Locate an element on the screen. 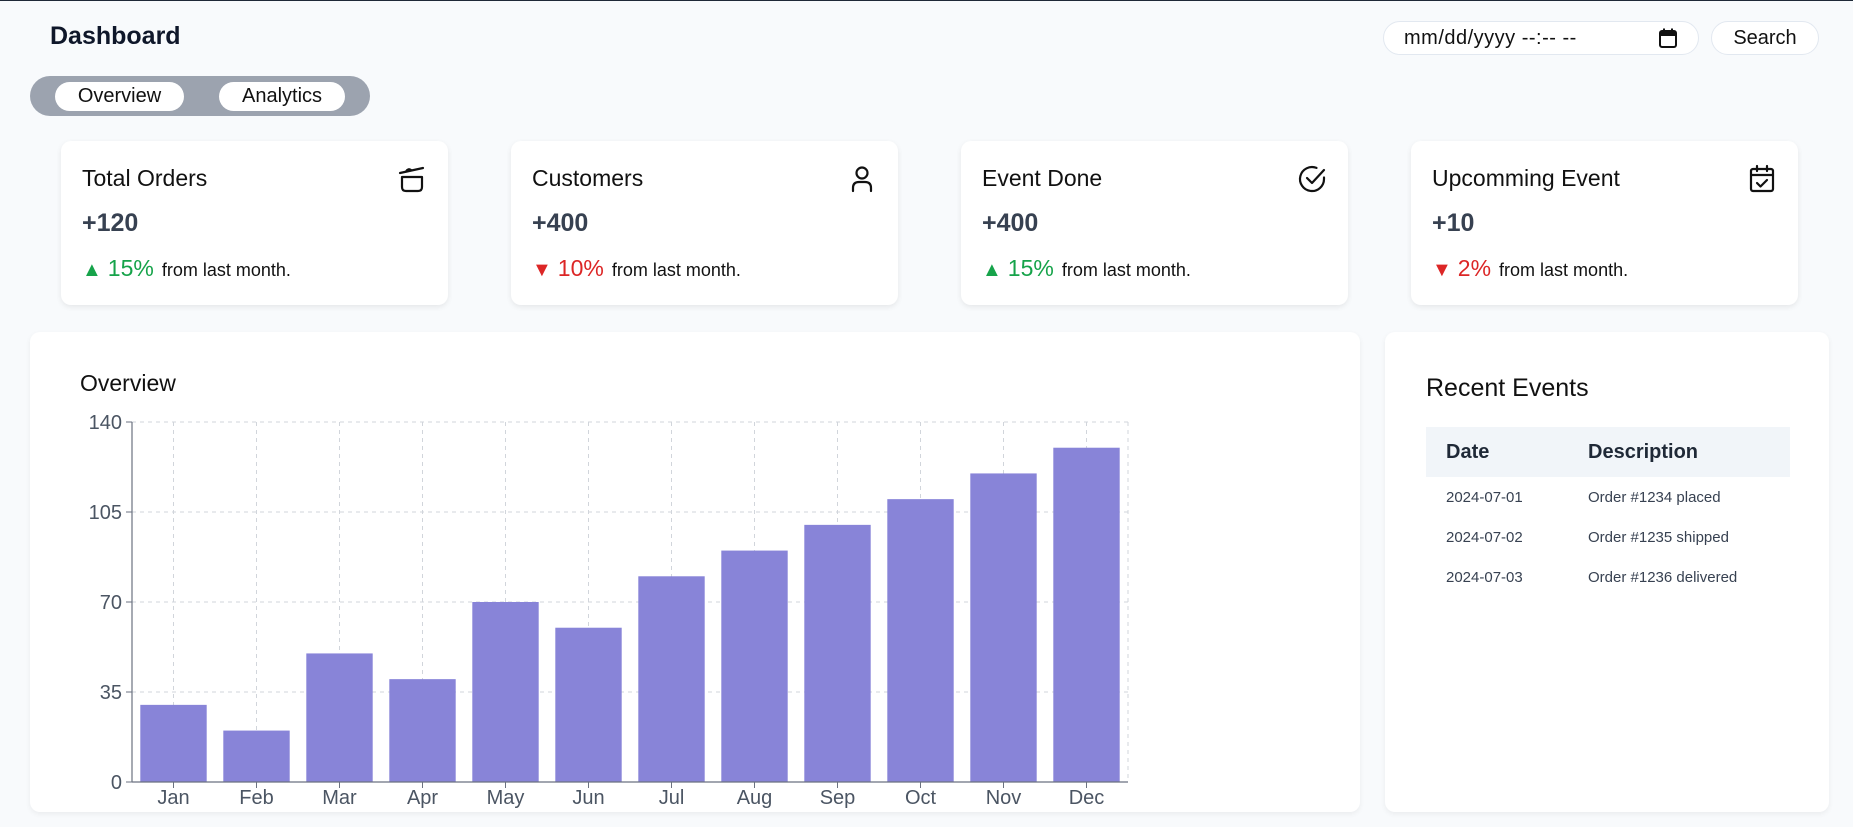  bar-oct is located at coordinates (920, 640).